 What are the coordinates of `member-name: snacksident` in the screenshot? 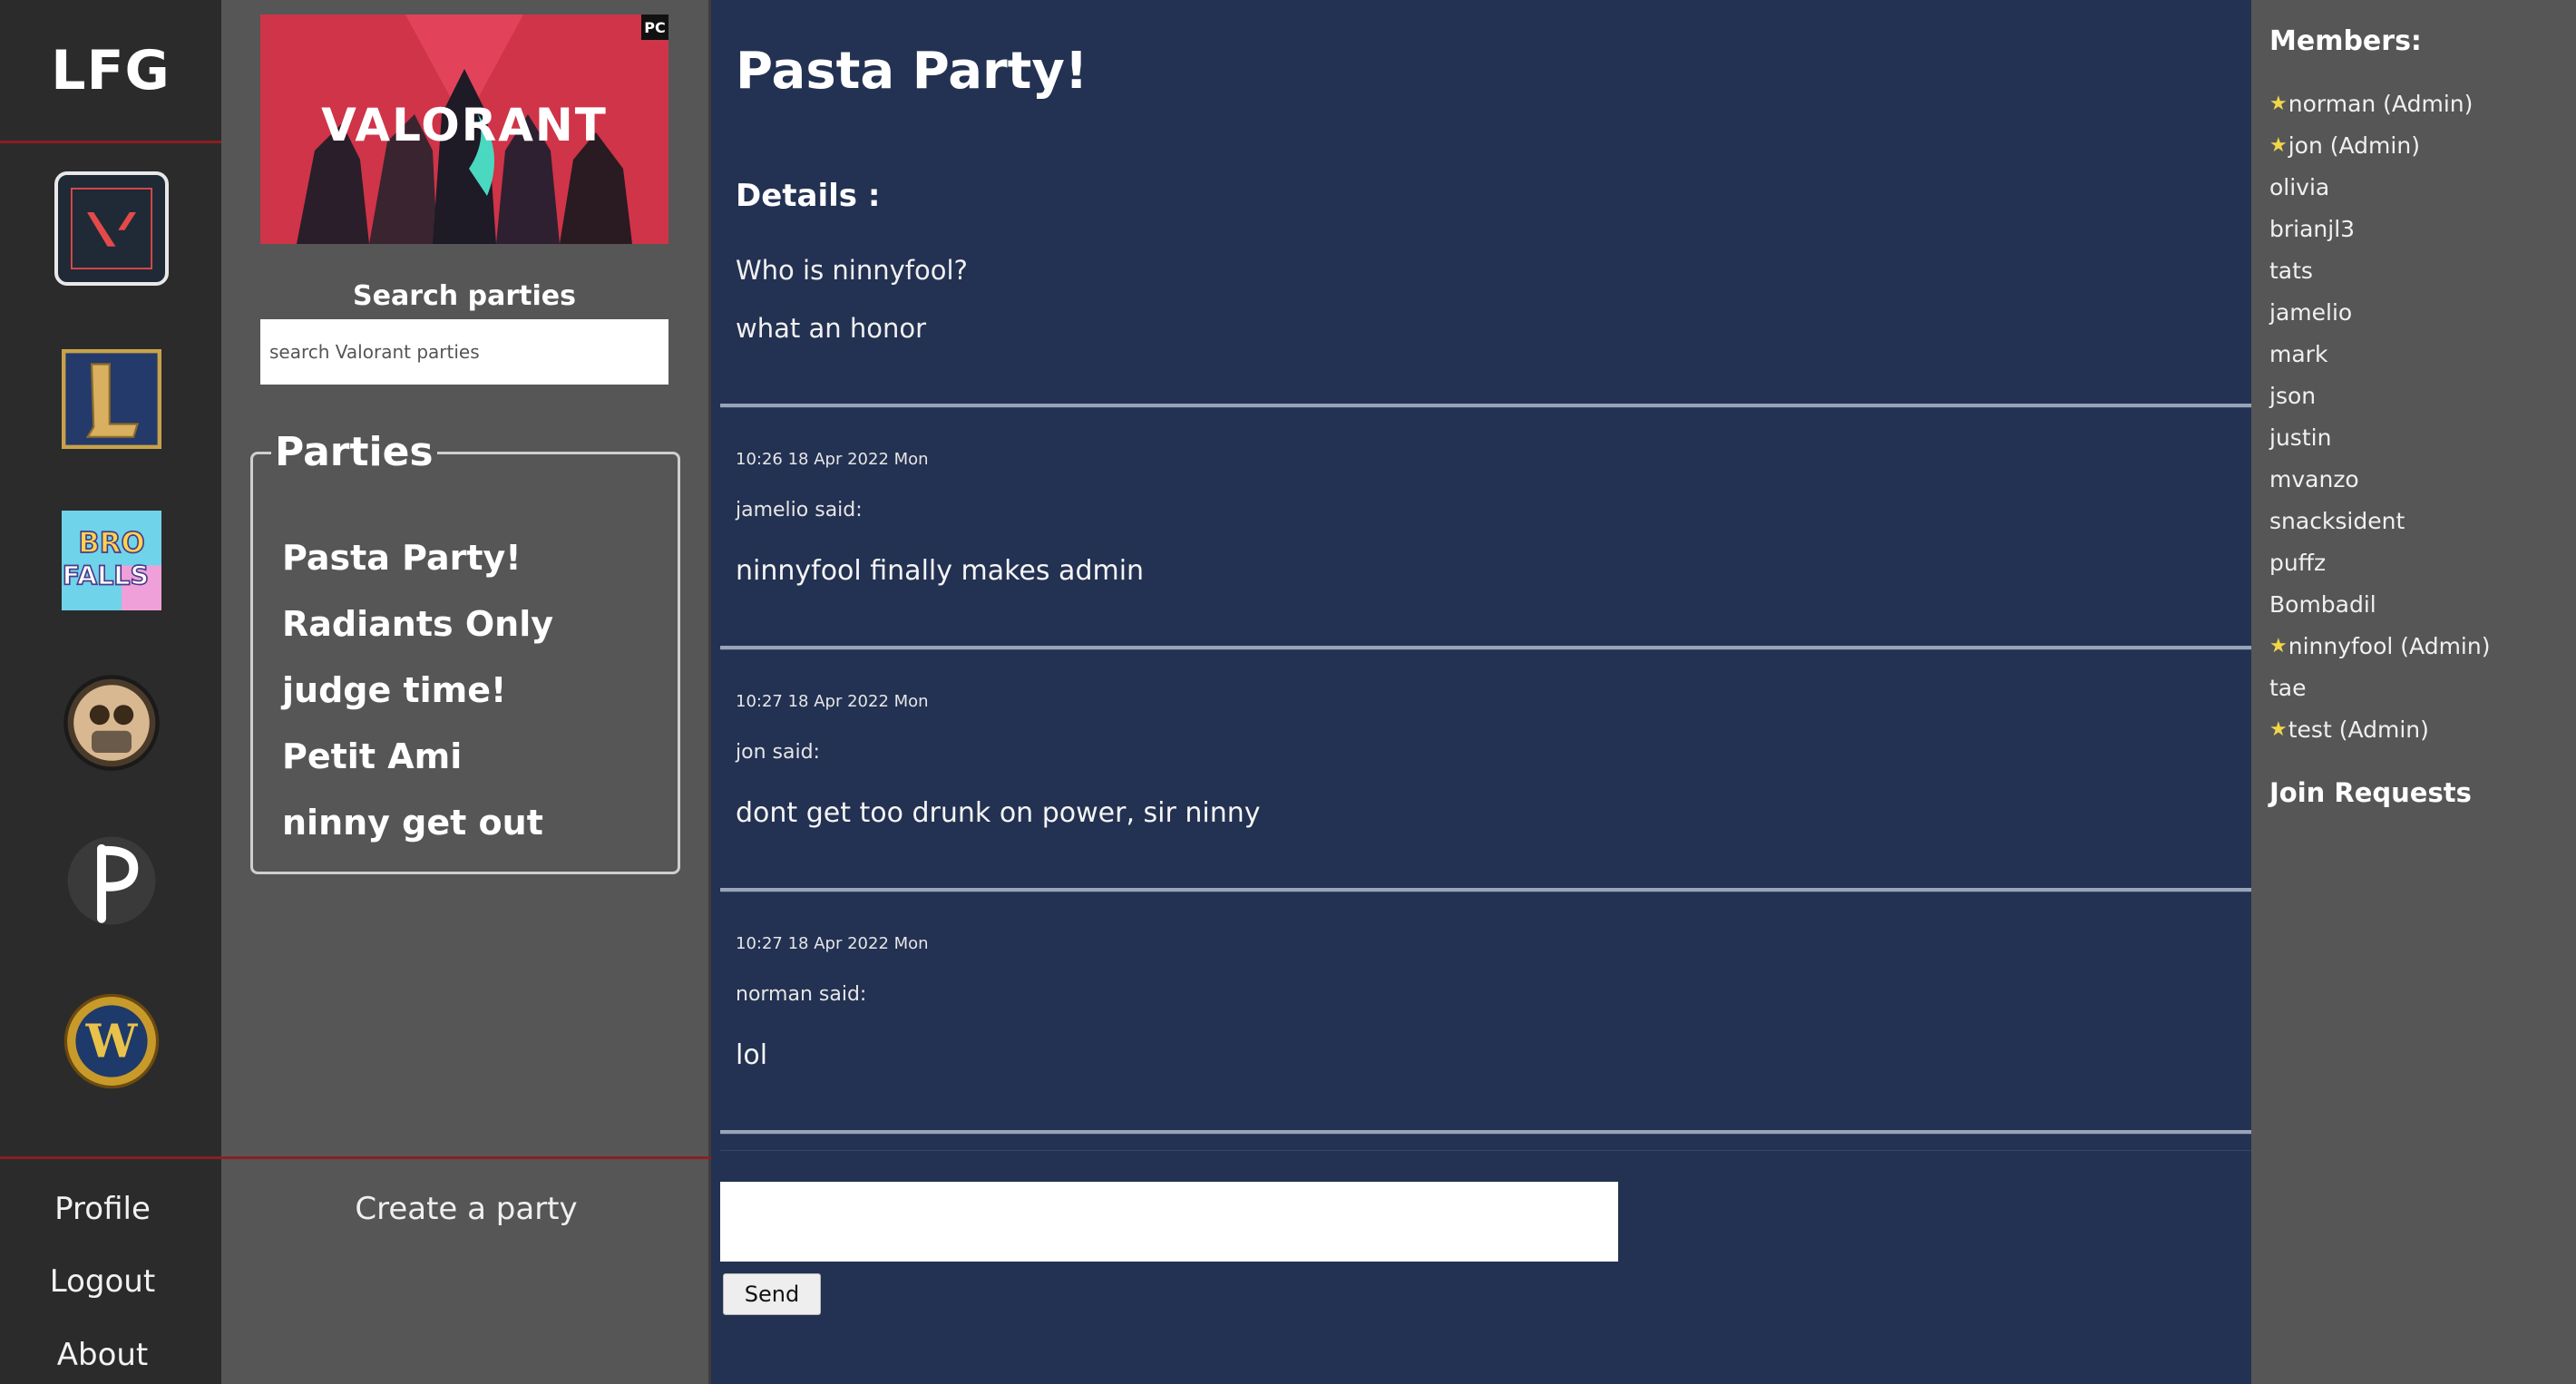 It's located at (2337, 521).